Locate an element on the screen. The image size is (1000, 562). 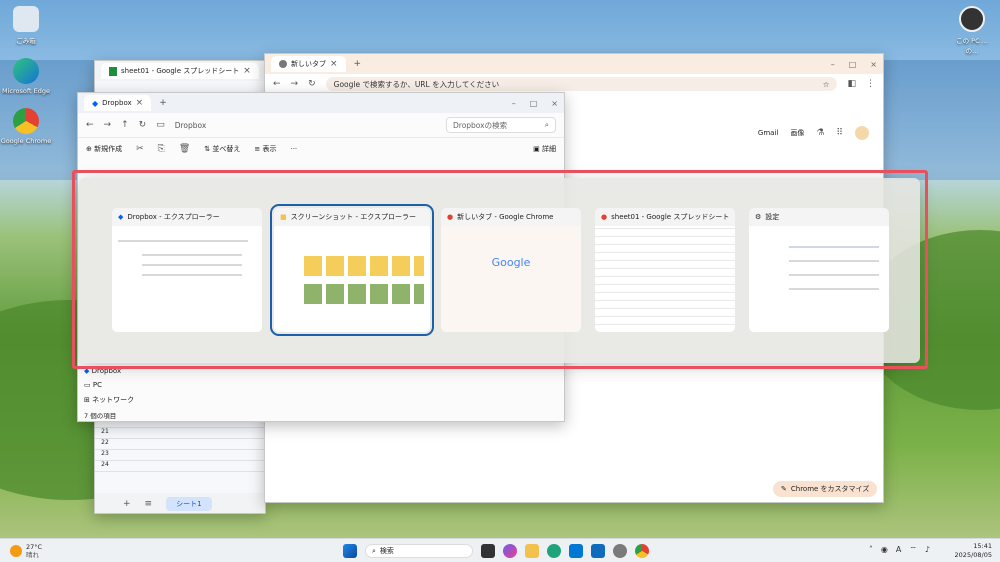
card-title: スクリーンショット - エクスプローラー is located at coordinates (353, 217).